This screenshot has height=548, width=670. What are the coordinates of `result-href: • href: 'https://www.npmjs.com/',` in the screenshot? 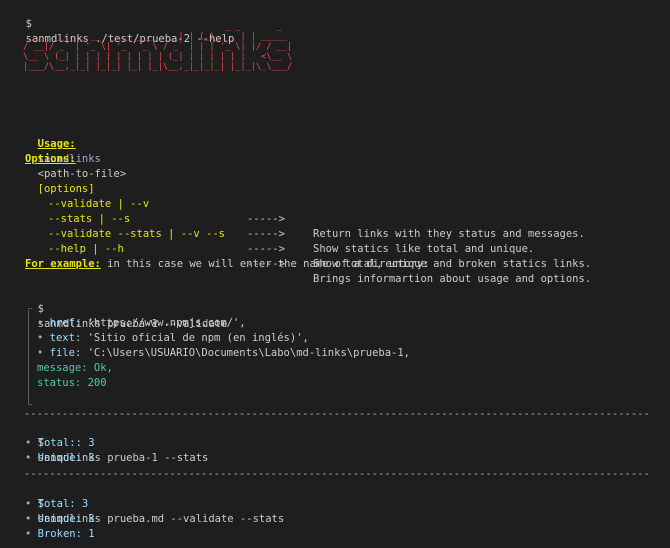 It's located at (141, 323).